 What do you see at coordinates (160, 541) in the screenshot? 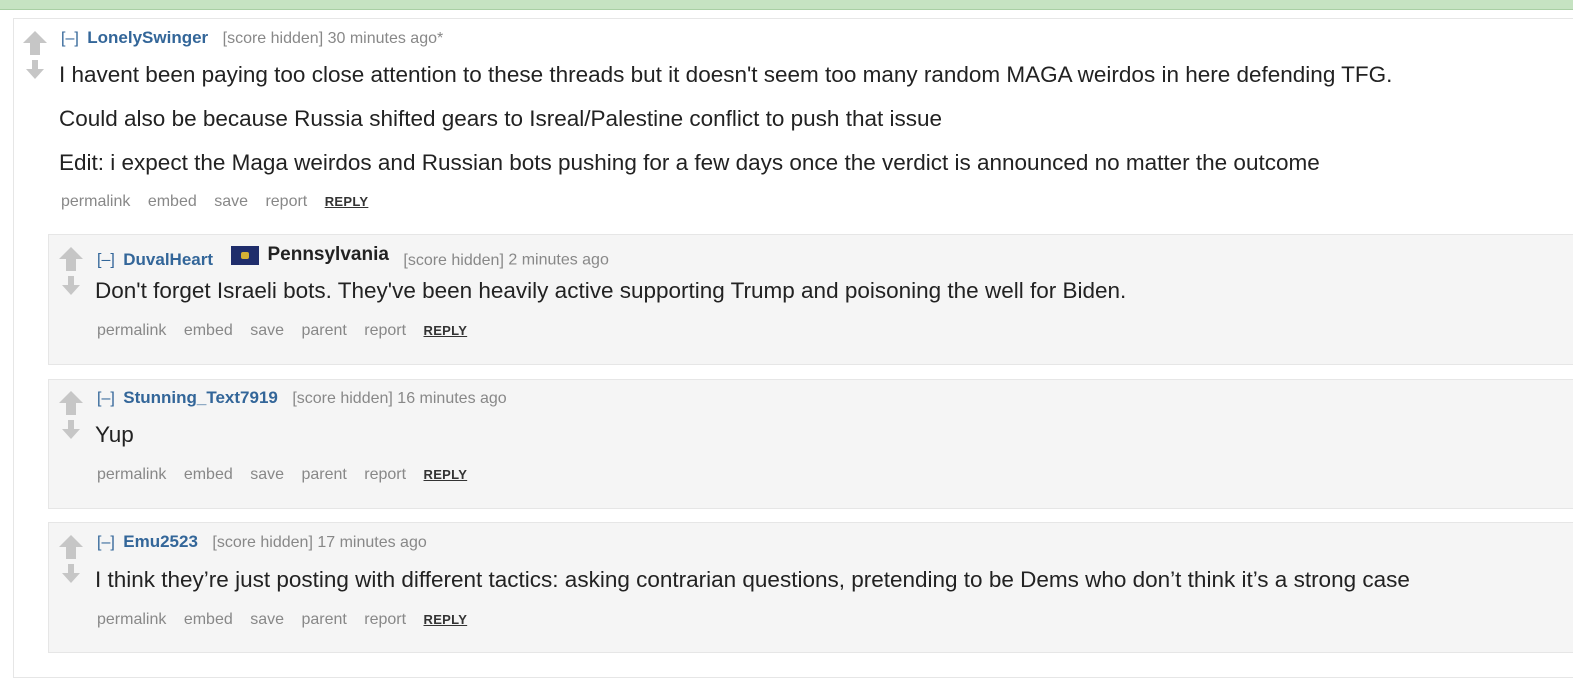
I see `author-link: Emu2523` at bounding box center [160, 541].